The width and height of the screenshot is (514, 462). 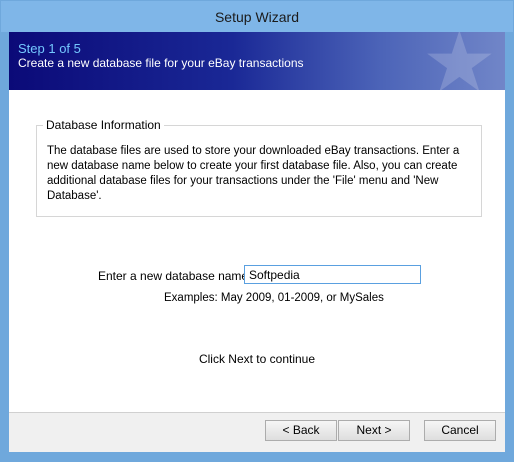 What do you see at coordinates (175, 276) in the screenshot?
I see `database-name-label: Enter a new database name:` at bounding box center [175, 276].